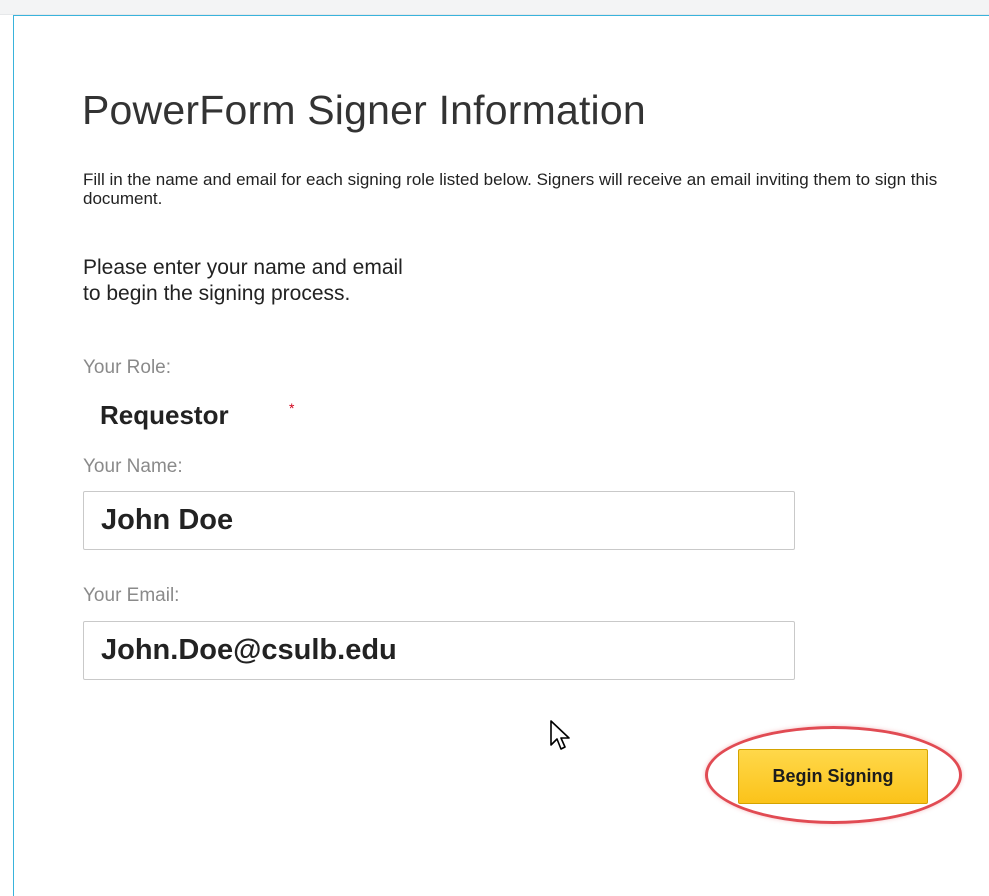  What do you see at coordinates (439, 650) in the screenshot?
I see `email-input` at bounding box center [439, 650].